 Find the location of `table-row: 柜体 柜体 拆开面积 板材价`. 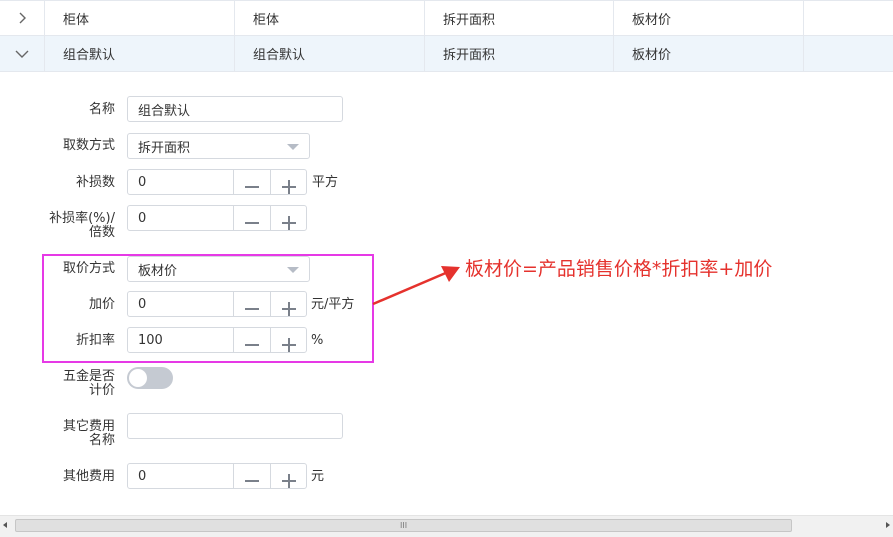

table-row: 柜体 柜体 拆开面积 板材价 is located at coordinates (446, 18).